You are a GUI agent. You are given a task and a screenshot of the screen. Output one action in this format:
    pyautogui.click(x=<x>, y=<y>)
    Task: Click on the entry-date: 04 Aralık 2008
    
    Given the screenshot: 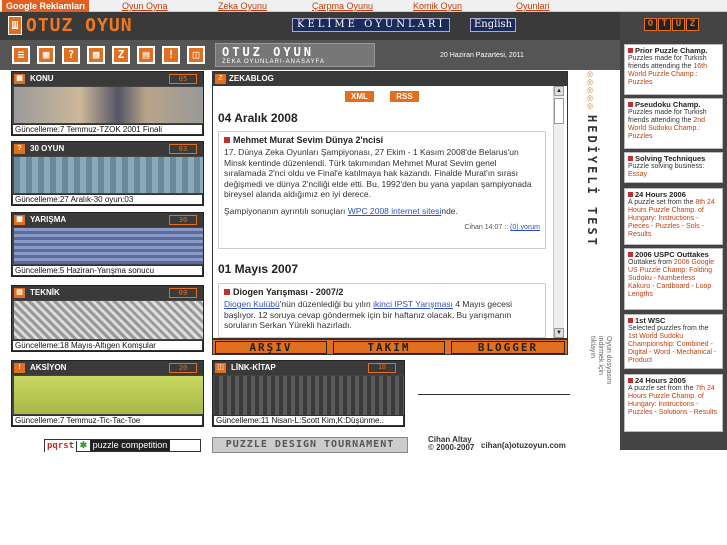 What is the action you would take?
    pyautogui.click(x=258, y=118)
    